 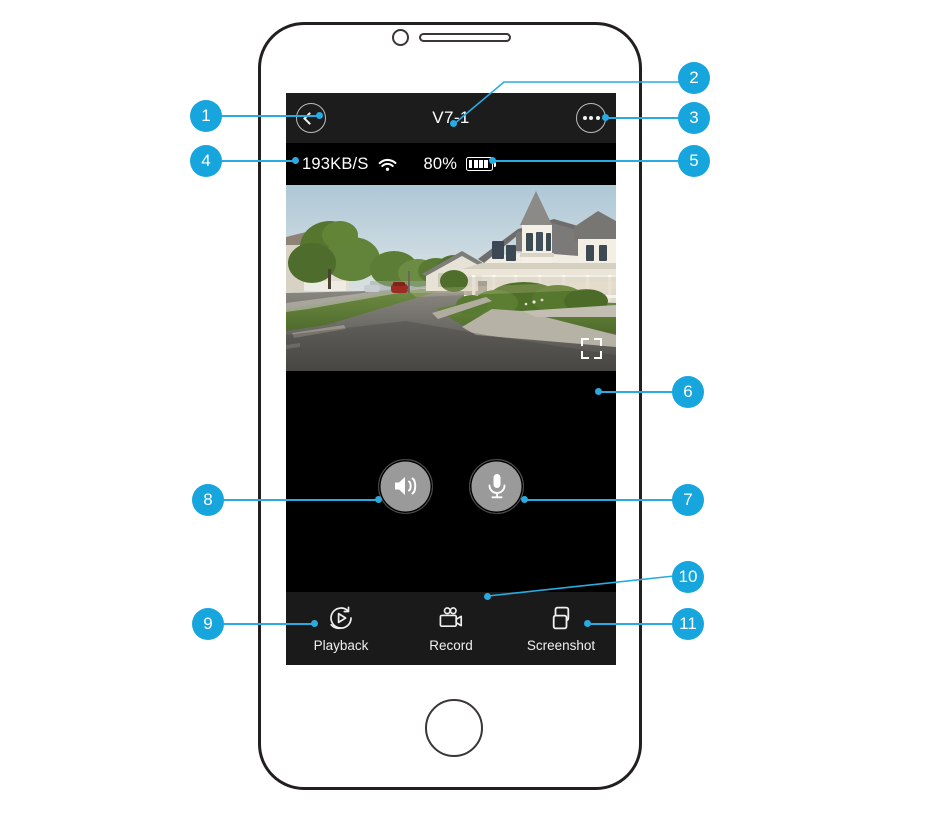 What do you see at coordinates (694, 78) in the screenshot?
I see `callout-badge-2: 2` at bounding box center [694, 78].